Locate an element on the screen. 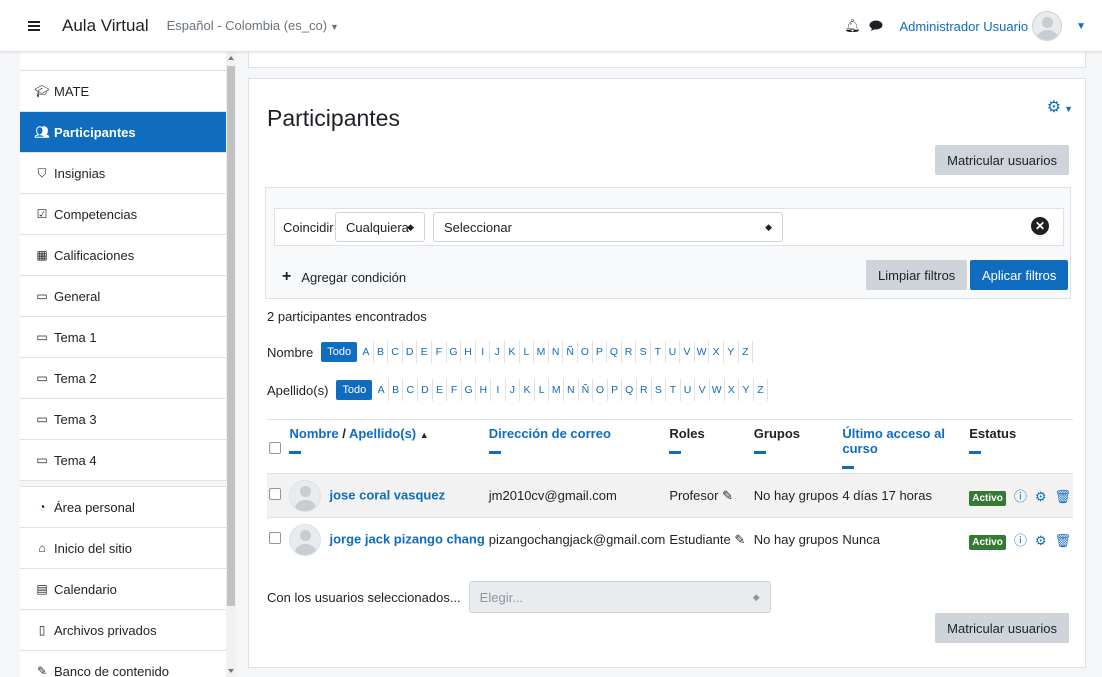 The image size is (1102, 677). select-all-checkbox is located at coordinates (275, 448).